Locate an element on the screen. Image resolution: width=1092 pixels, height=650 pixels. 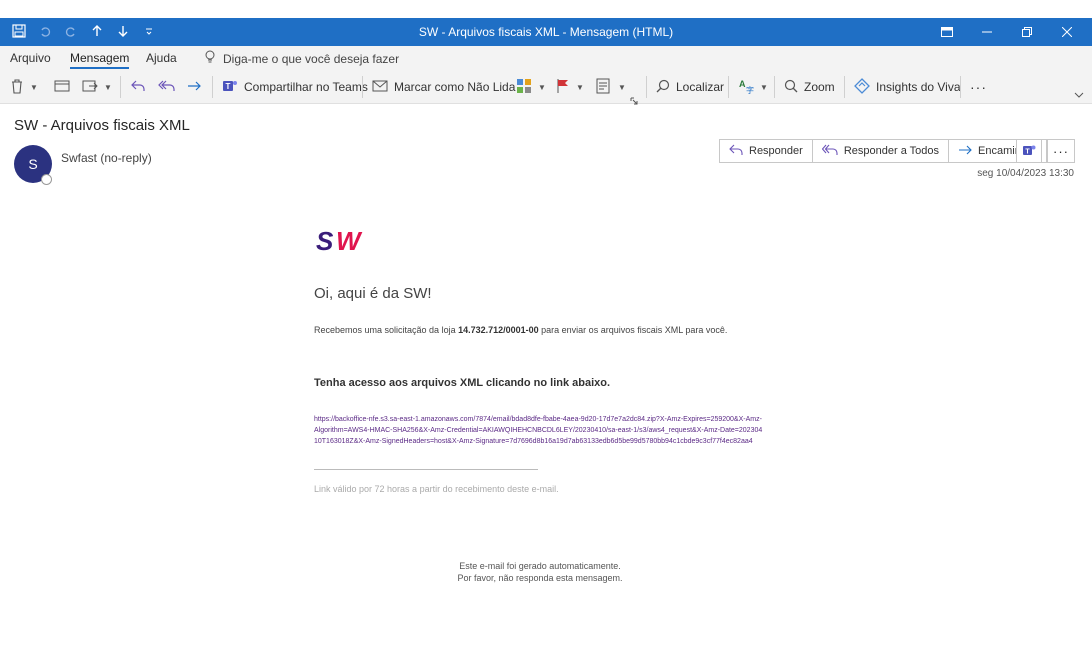
delete-button: ▼ is located at coordinates (24, 87).